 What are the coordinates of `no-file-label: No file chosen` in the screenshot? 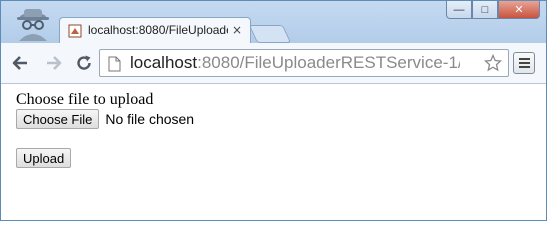 It's located at (150, 119).